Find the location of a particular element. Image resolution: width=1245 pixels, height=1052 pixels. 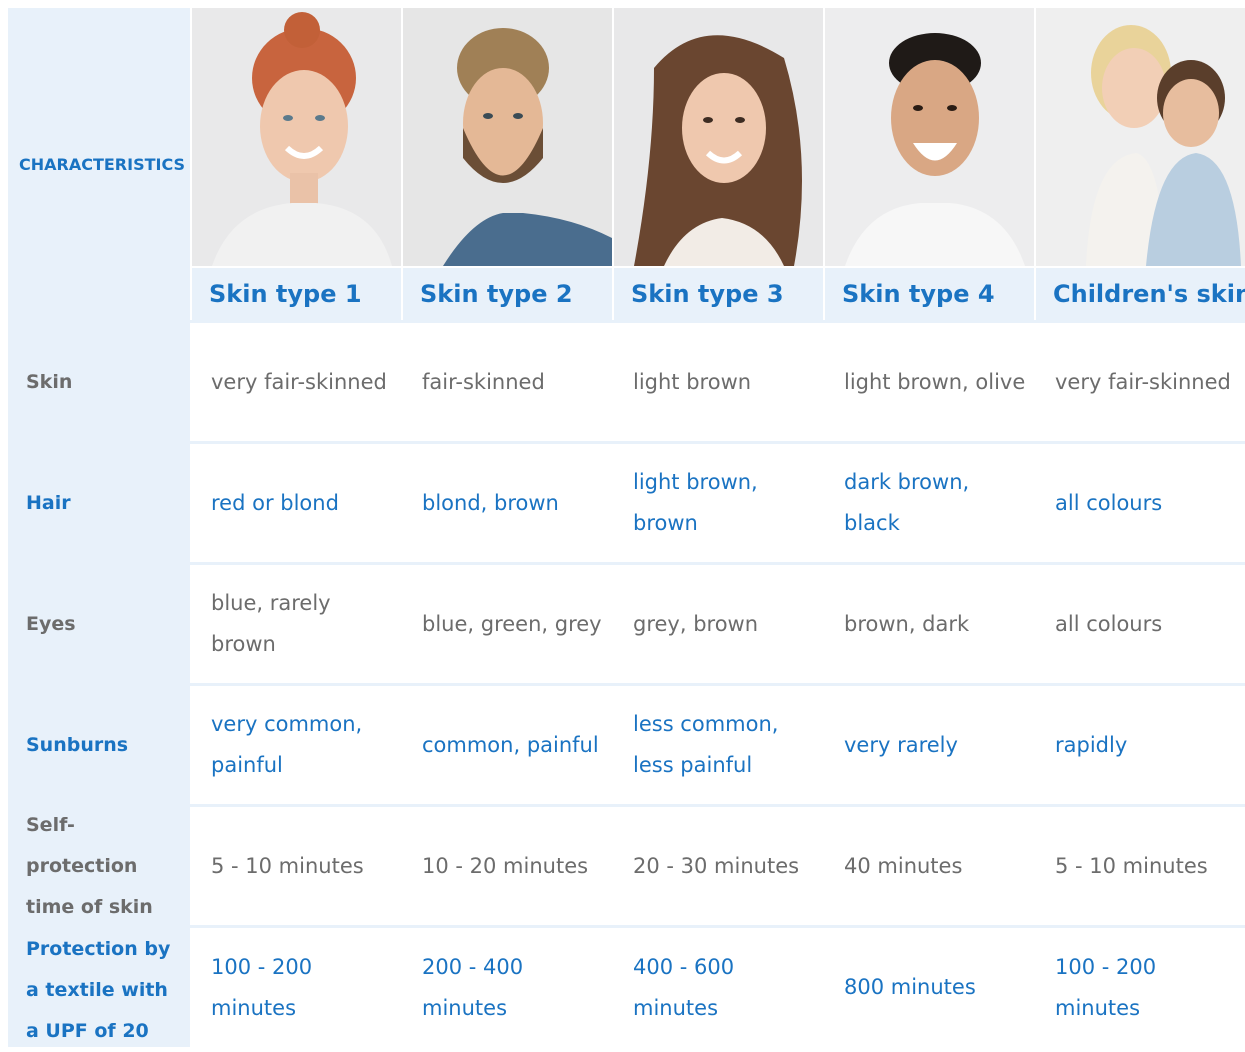

table-cell: light brown, olive is located at coordinates (935, 381).